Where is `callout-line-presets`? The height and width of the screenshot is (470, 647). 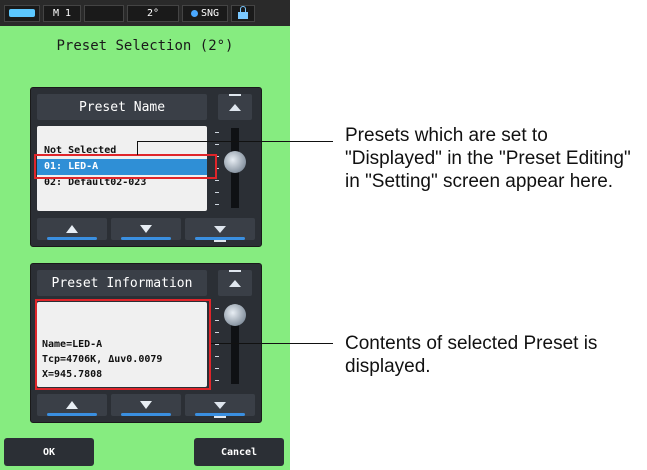 callout-line-presets is located at coordinates (235, 141).